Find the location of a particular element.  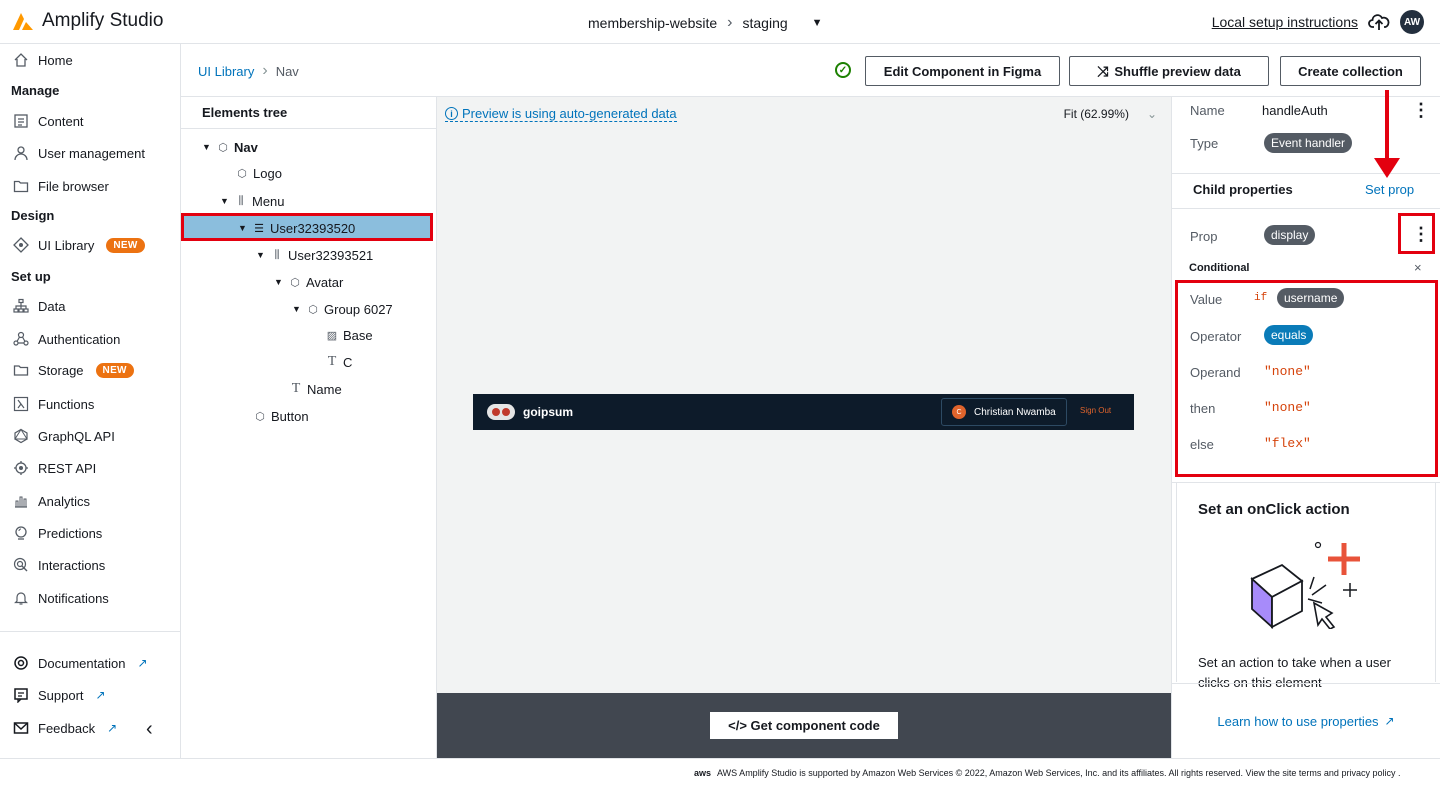

onclick-title: Set an onClick action is located at coordinates (1274, 509).